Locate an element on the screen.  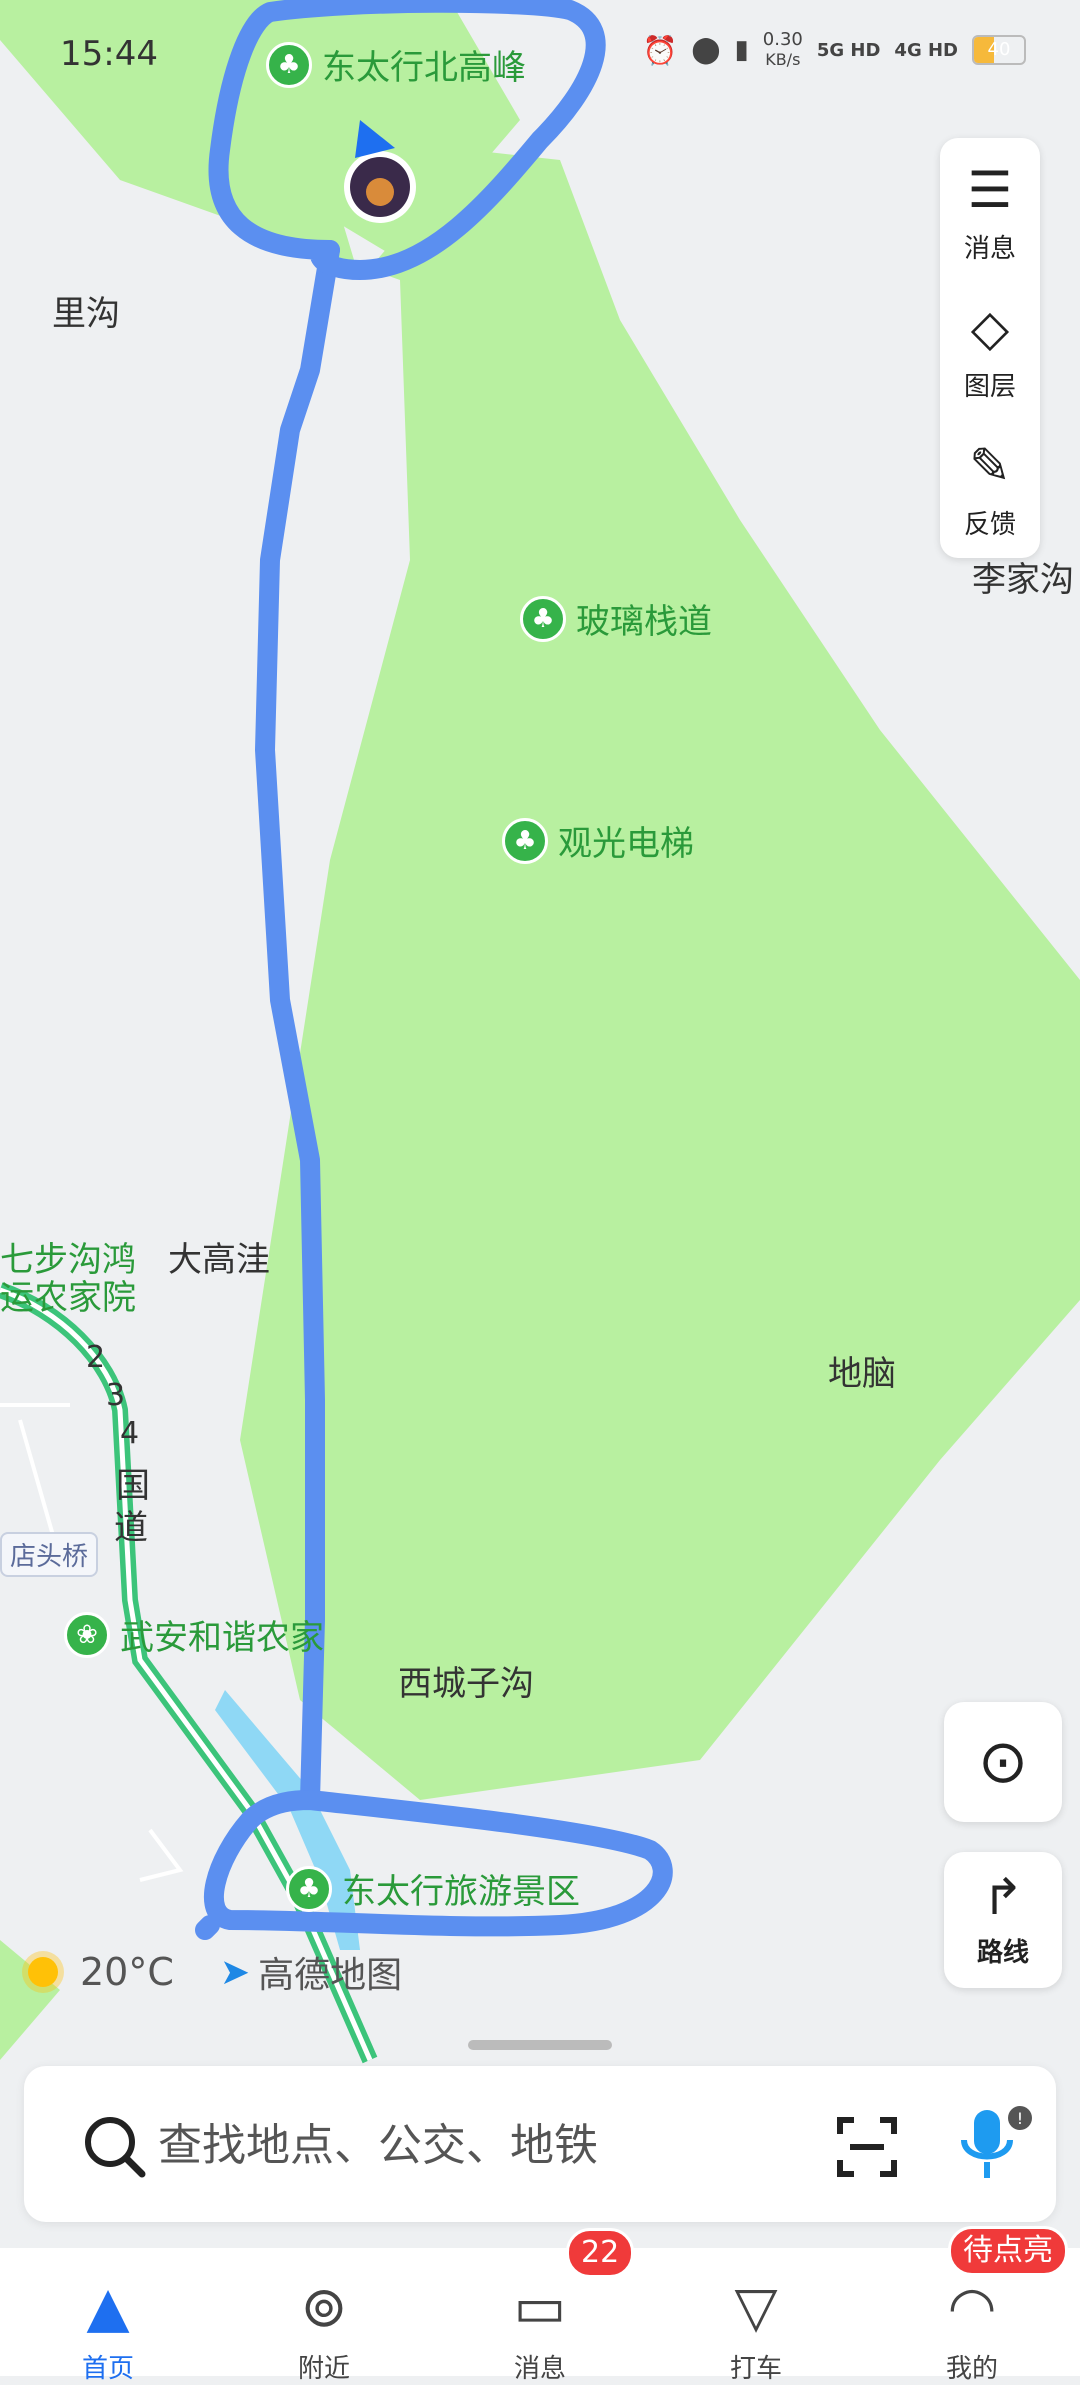
profile-badge: 待点亮 is located at coordinates (1008, 2251).